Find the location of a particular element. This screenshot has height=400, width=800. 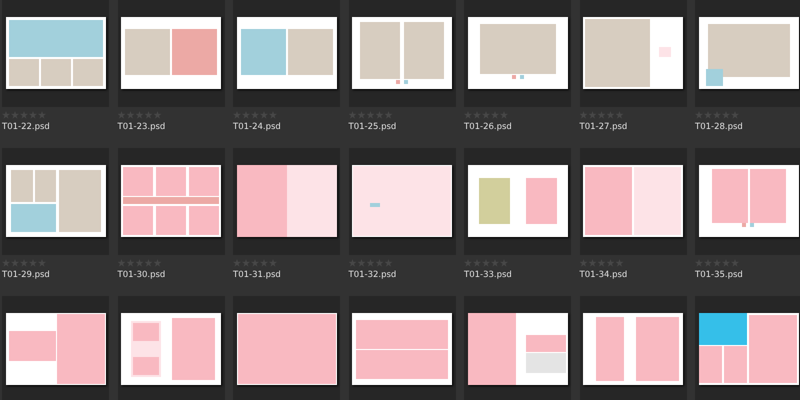

file-name: T01-23.psd is located at coordinates (142, 127).